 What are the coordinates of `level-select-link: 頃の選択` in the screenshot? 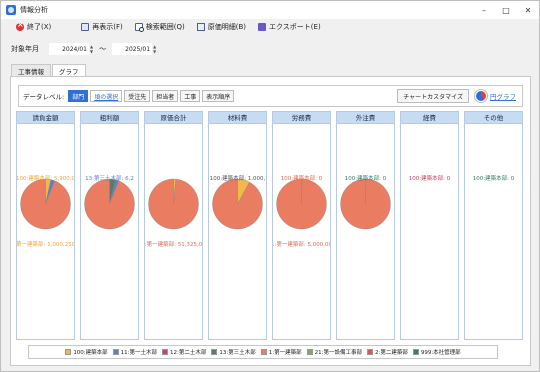 It's located at (106, 96).